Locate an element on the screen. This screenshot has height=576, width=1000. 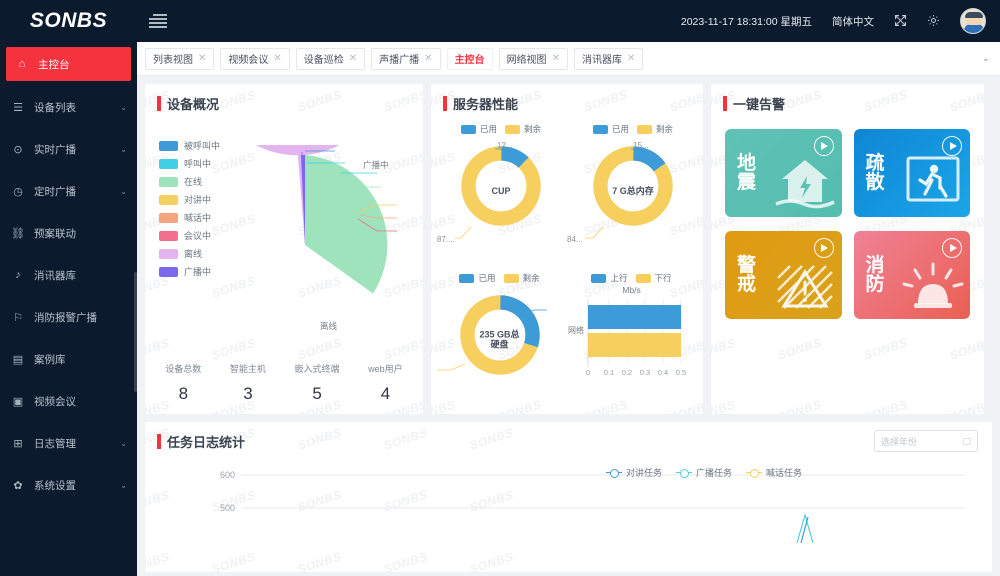
tab-4: 主控台✕ is located at coordinates (469, 58).